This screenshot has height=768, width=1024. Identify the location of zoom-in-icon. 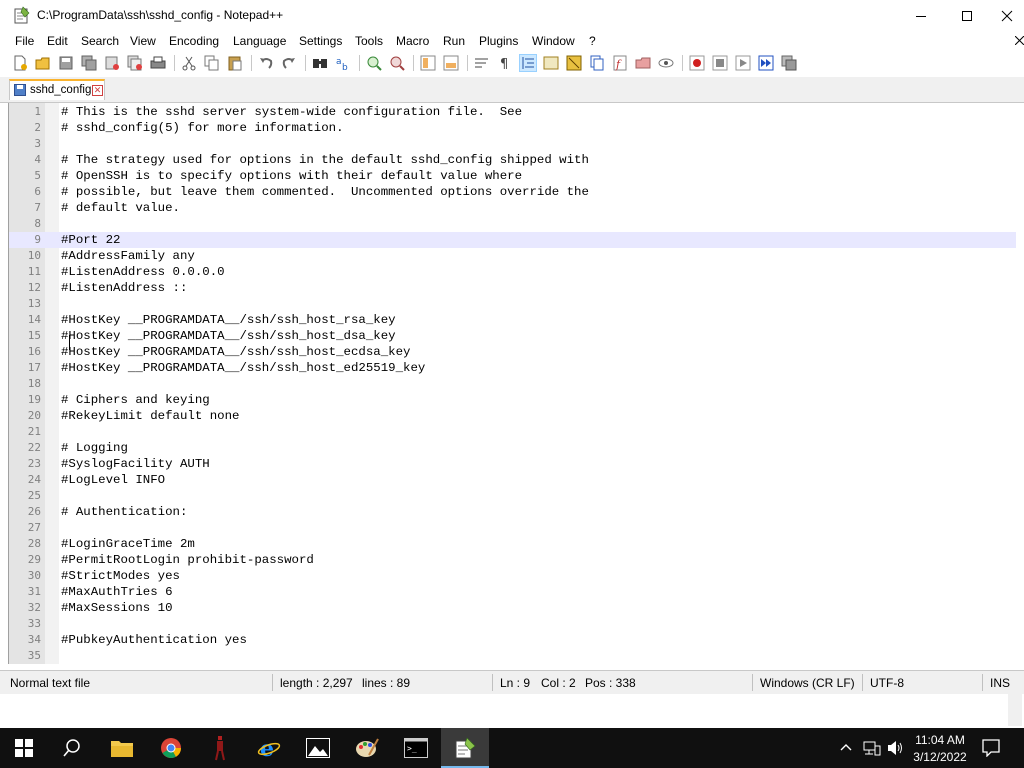
(374, 63).